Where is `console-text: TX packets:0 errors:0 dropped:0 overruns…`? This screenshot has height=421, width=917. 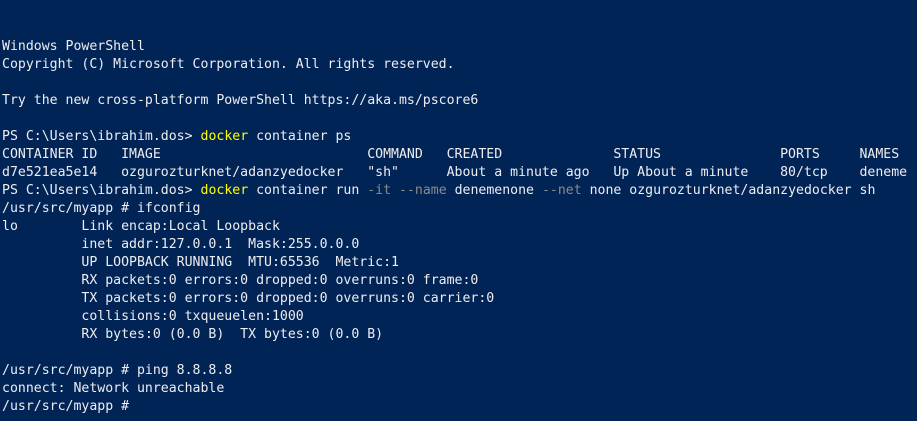 console-text: TX packets:0 errors:0 dropped:0 overruns… is located at coordinates (248, 298).